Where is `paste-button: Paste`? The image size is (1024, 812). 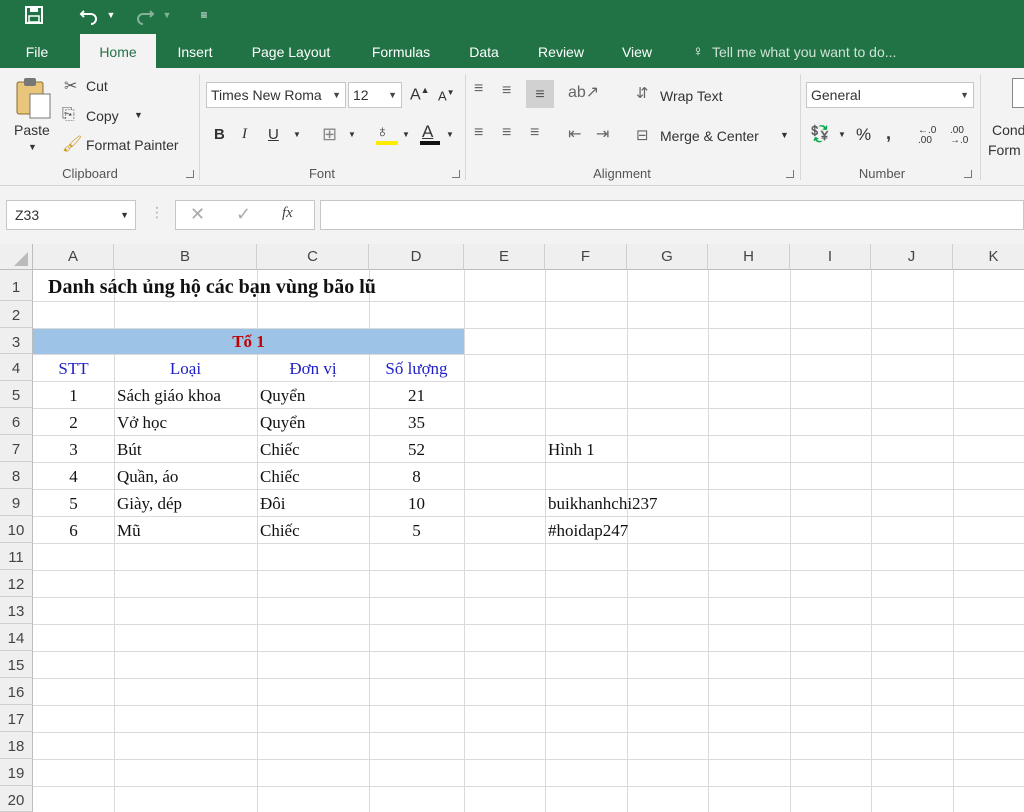
paste-button: Paste is located at coordinates (32, 130).